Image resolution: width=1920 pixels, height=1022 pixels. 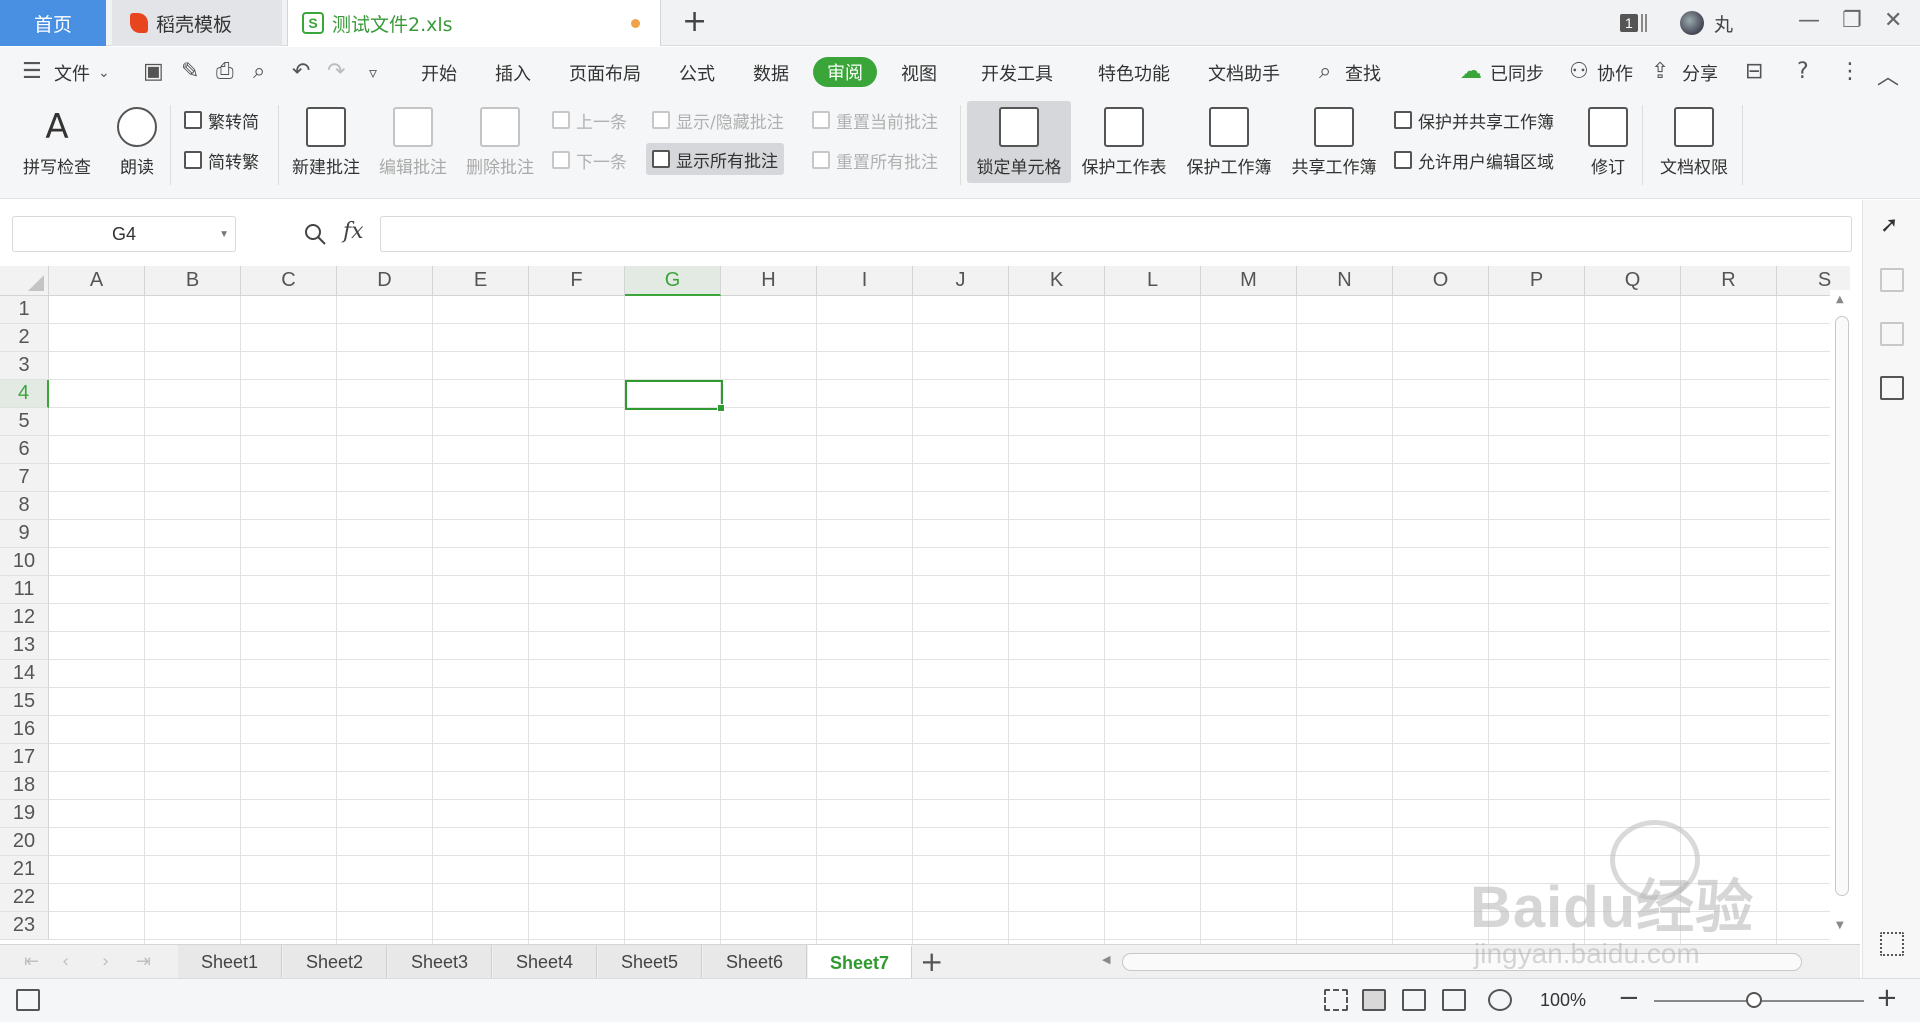 What do you see at coordinates (336, 71) in the screenshot?
I see `redo-icon: ↷` at bounding box center [336, 71].